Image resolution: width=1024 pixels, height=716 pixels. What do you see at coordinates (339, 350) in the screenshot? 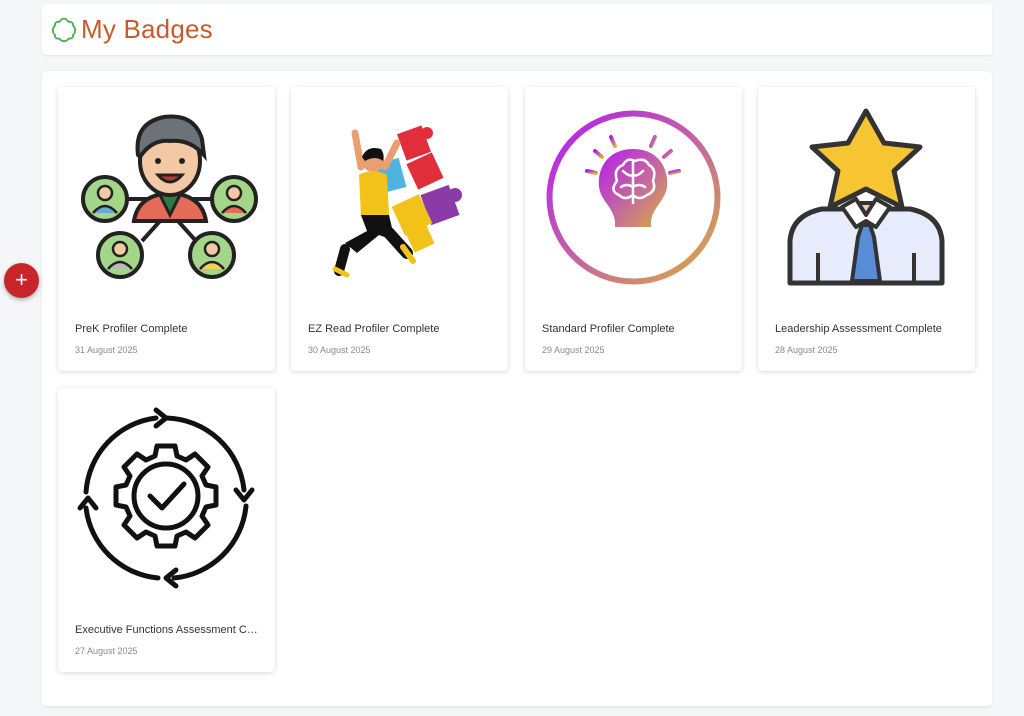
I see `badge-date: 30 August 2025` at bounding box center [339, 350].